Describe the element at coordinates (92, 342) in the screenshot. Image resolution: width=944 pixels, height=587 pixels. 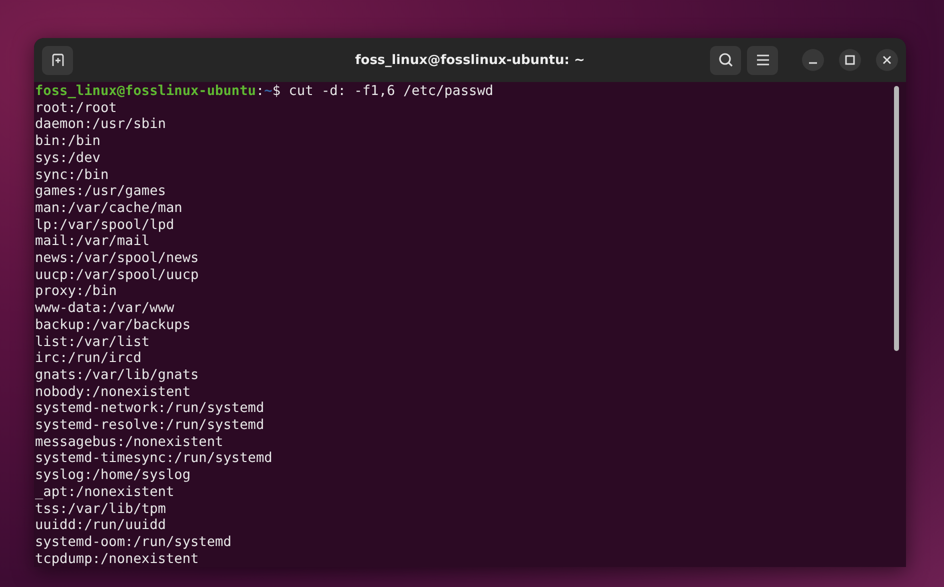
I see `output-line: list:/var/list` at that location.